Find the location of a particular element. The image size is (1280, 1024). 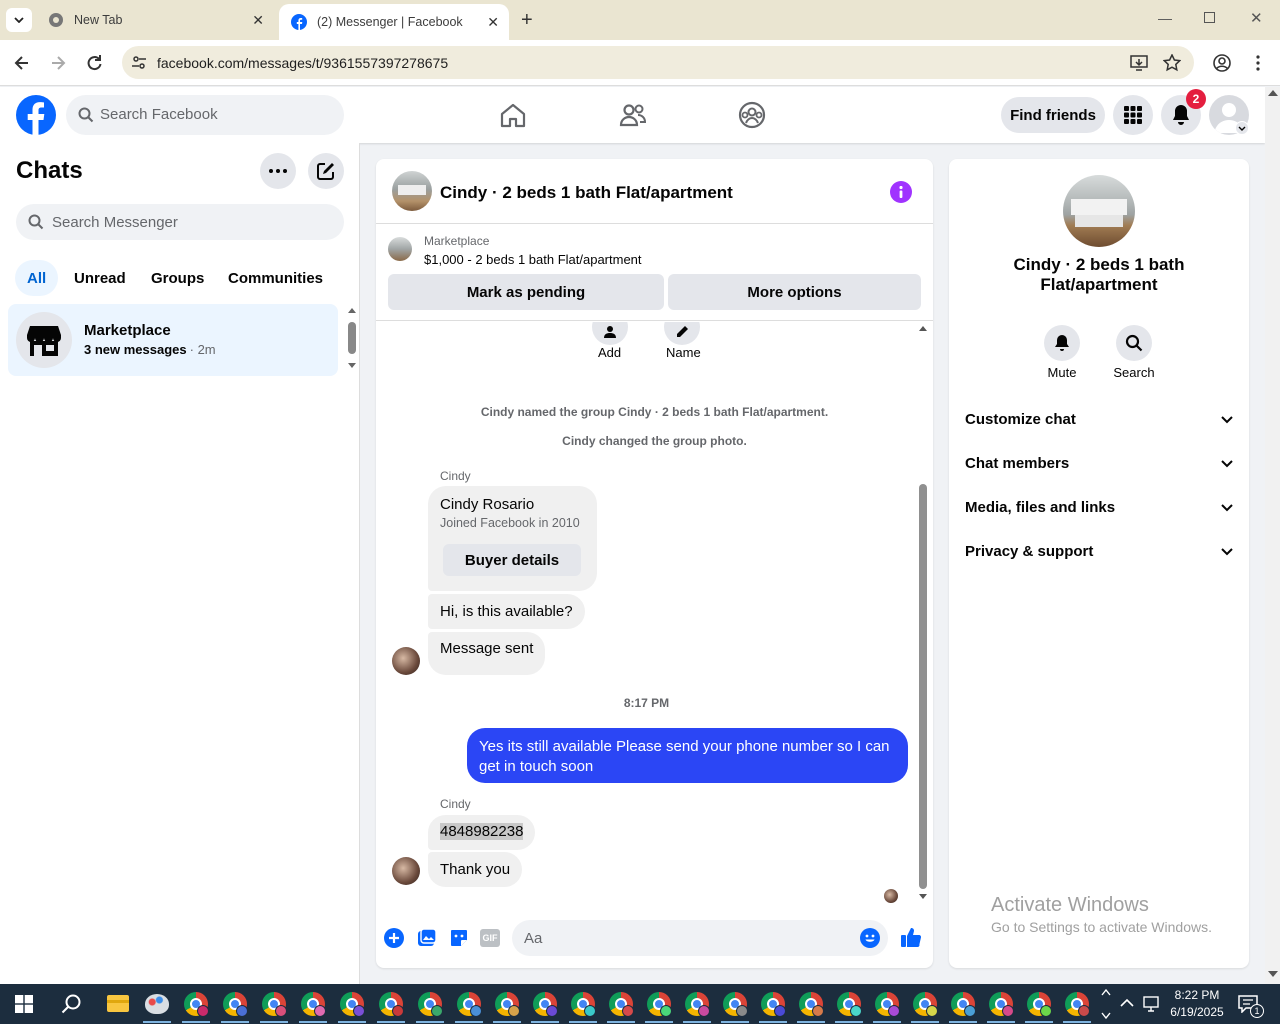

emoji-icon is located at coordinates (870, 938).